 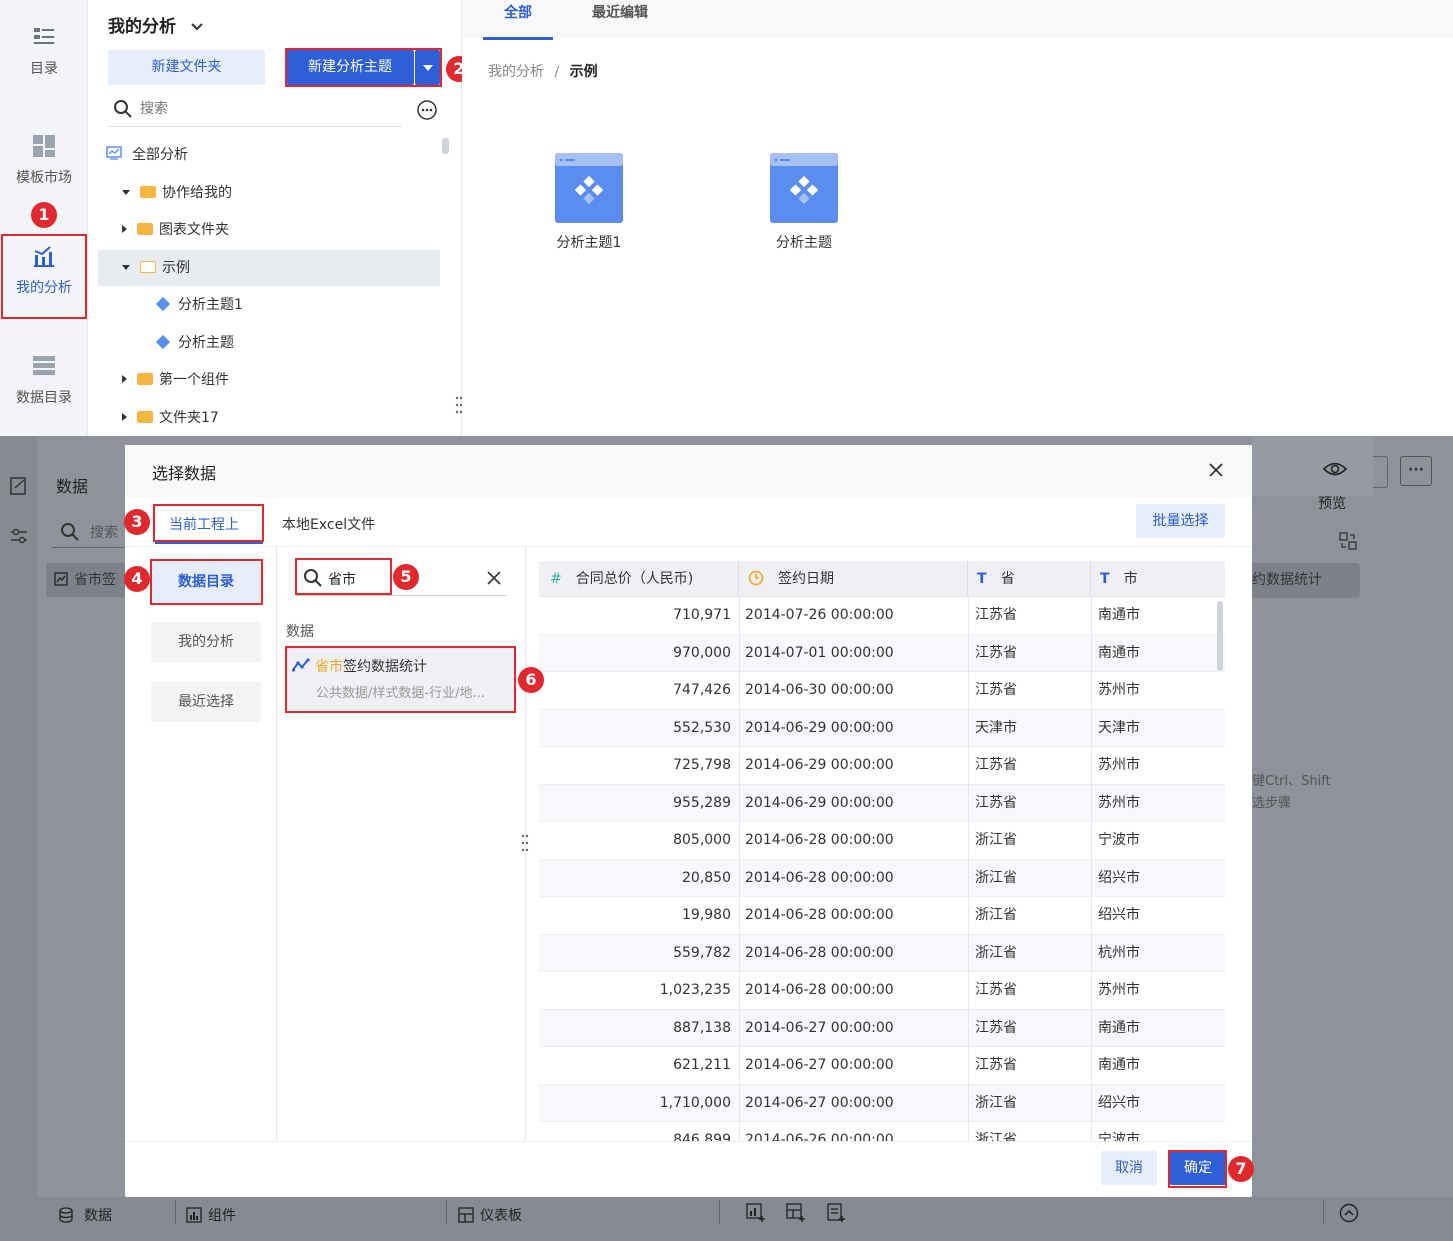 I want to click on step-badge: 1, so click(x=44, y=215).